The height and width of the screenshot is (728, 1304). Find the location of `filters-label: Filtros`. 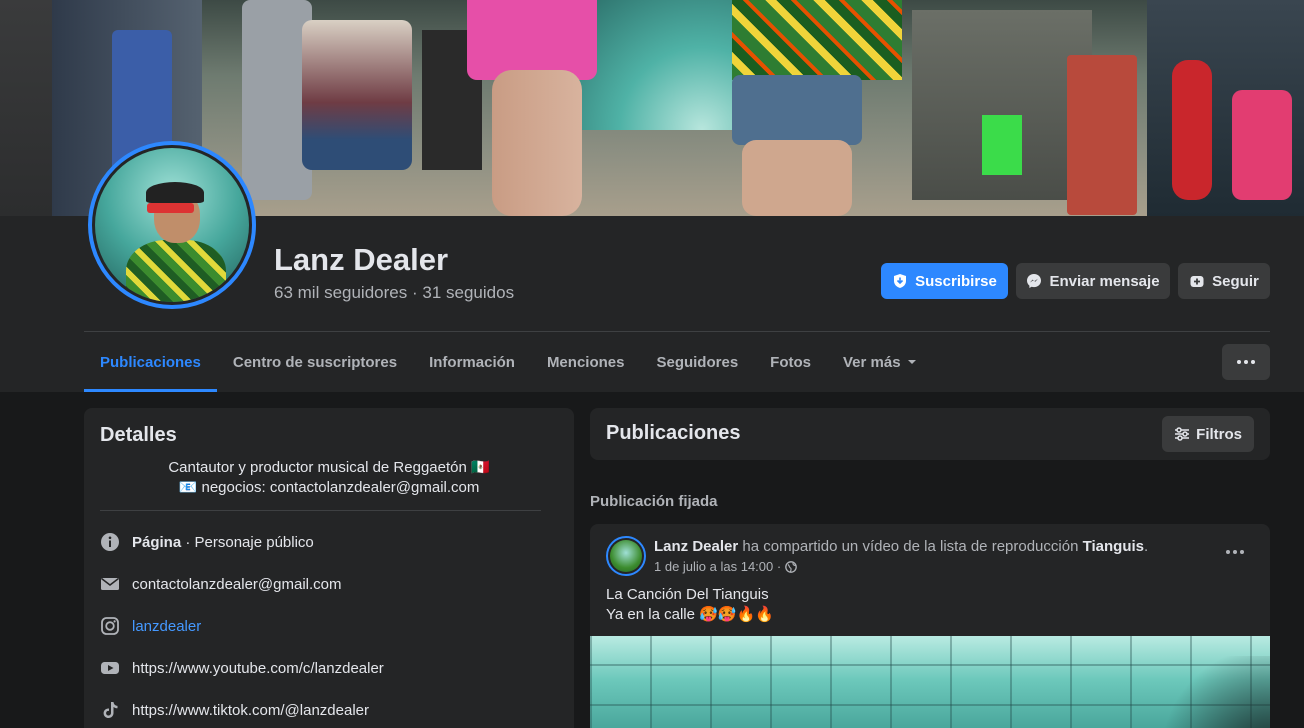

filters-label: Filtros is located at coordinates (1219, 434).